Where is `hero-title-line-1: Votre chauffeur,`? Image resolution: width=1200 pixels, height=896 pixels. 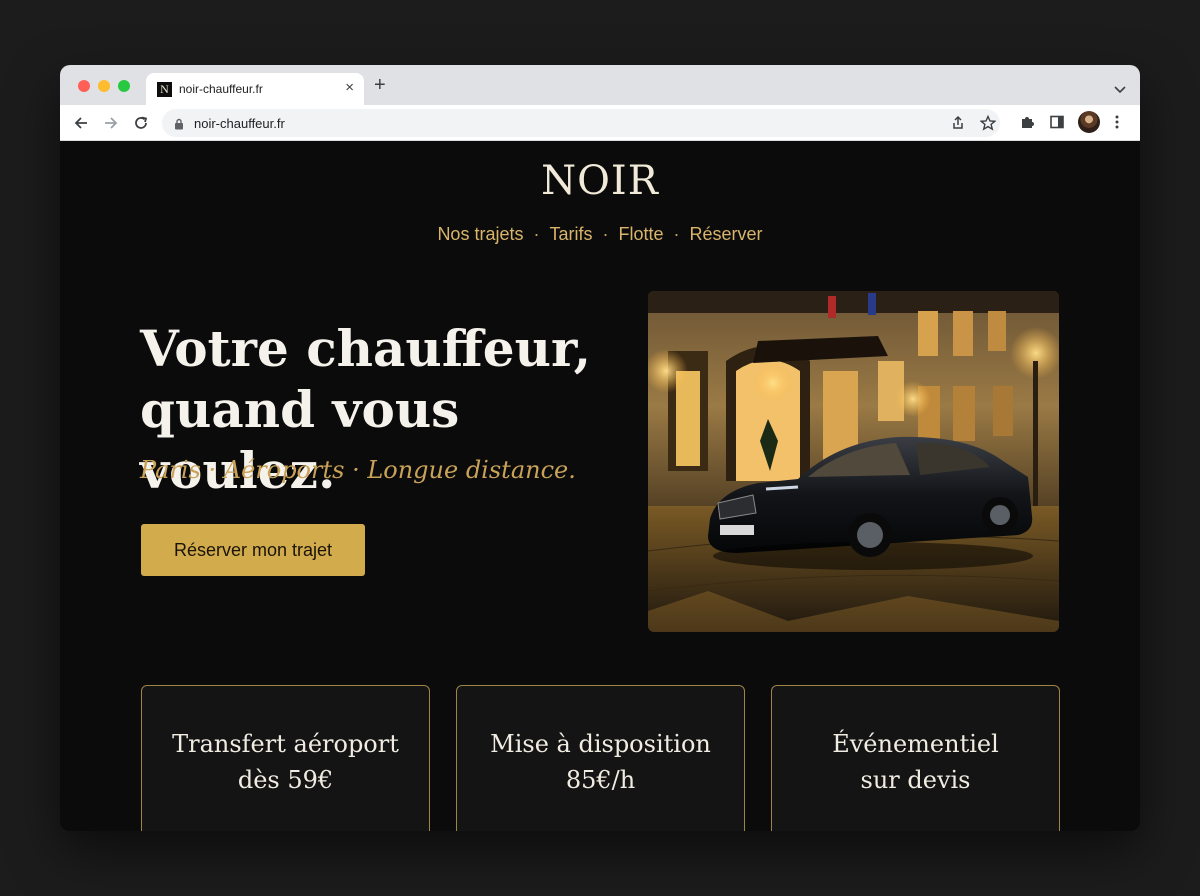 hero-title-line-1: Votre chauffeur, is located at coordinates (366, 348).